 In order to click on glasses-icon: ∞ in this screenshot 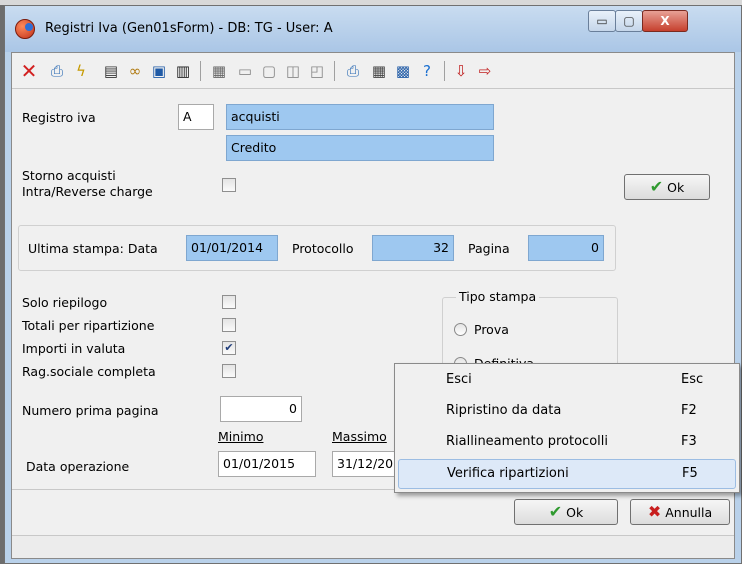, I will do `click(135, 71)`.